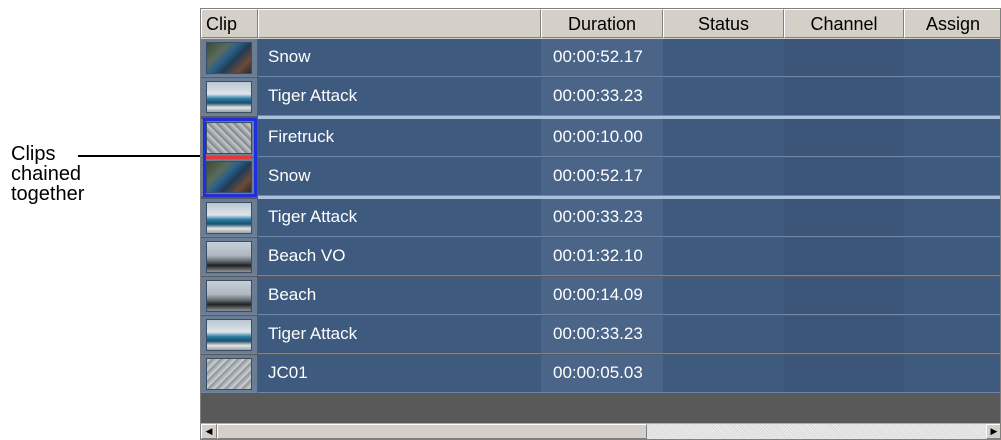 This screenshot has height=440, width=1001. Describe the element at coordinates (209, 431) in the screenshot. I see `scroll-left-icon: ◀` at that location.